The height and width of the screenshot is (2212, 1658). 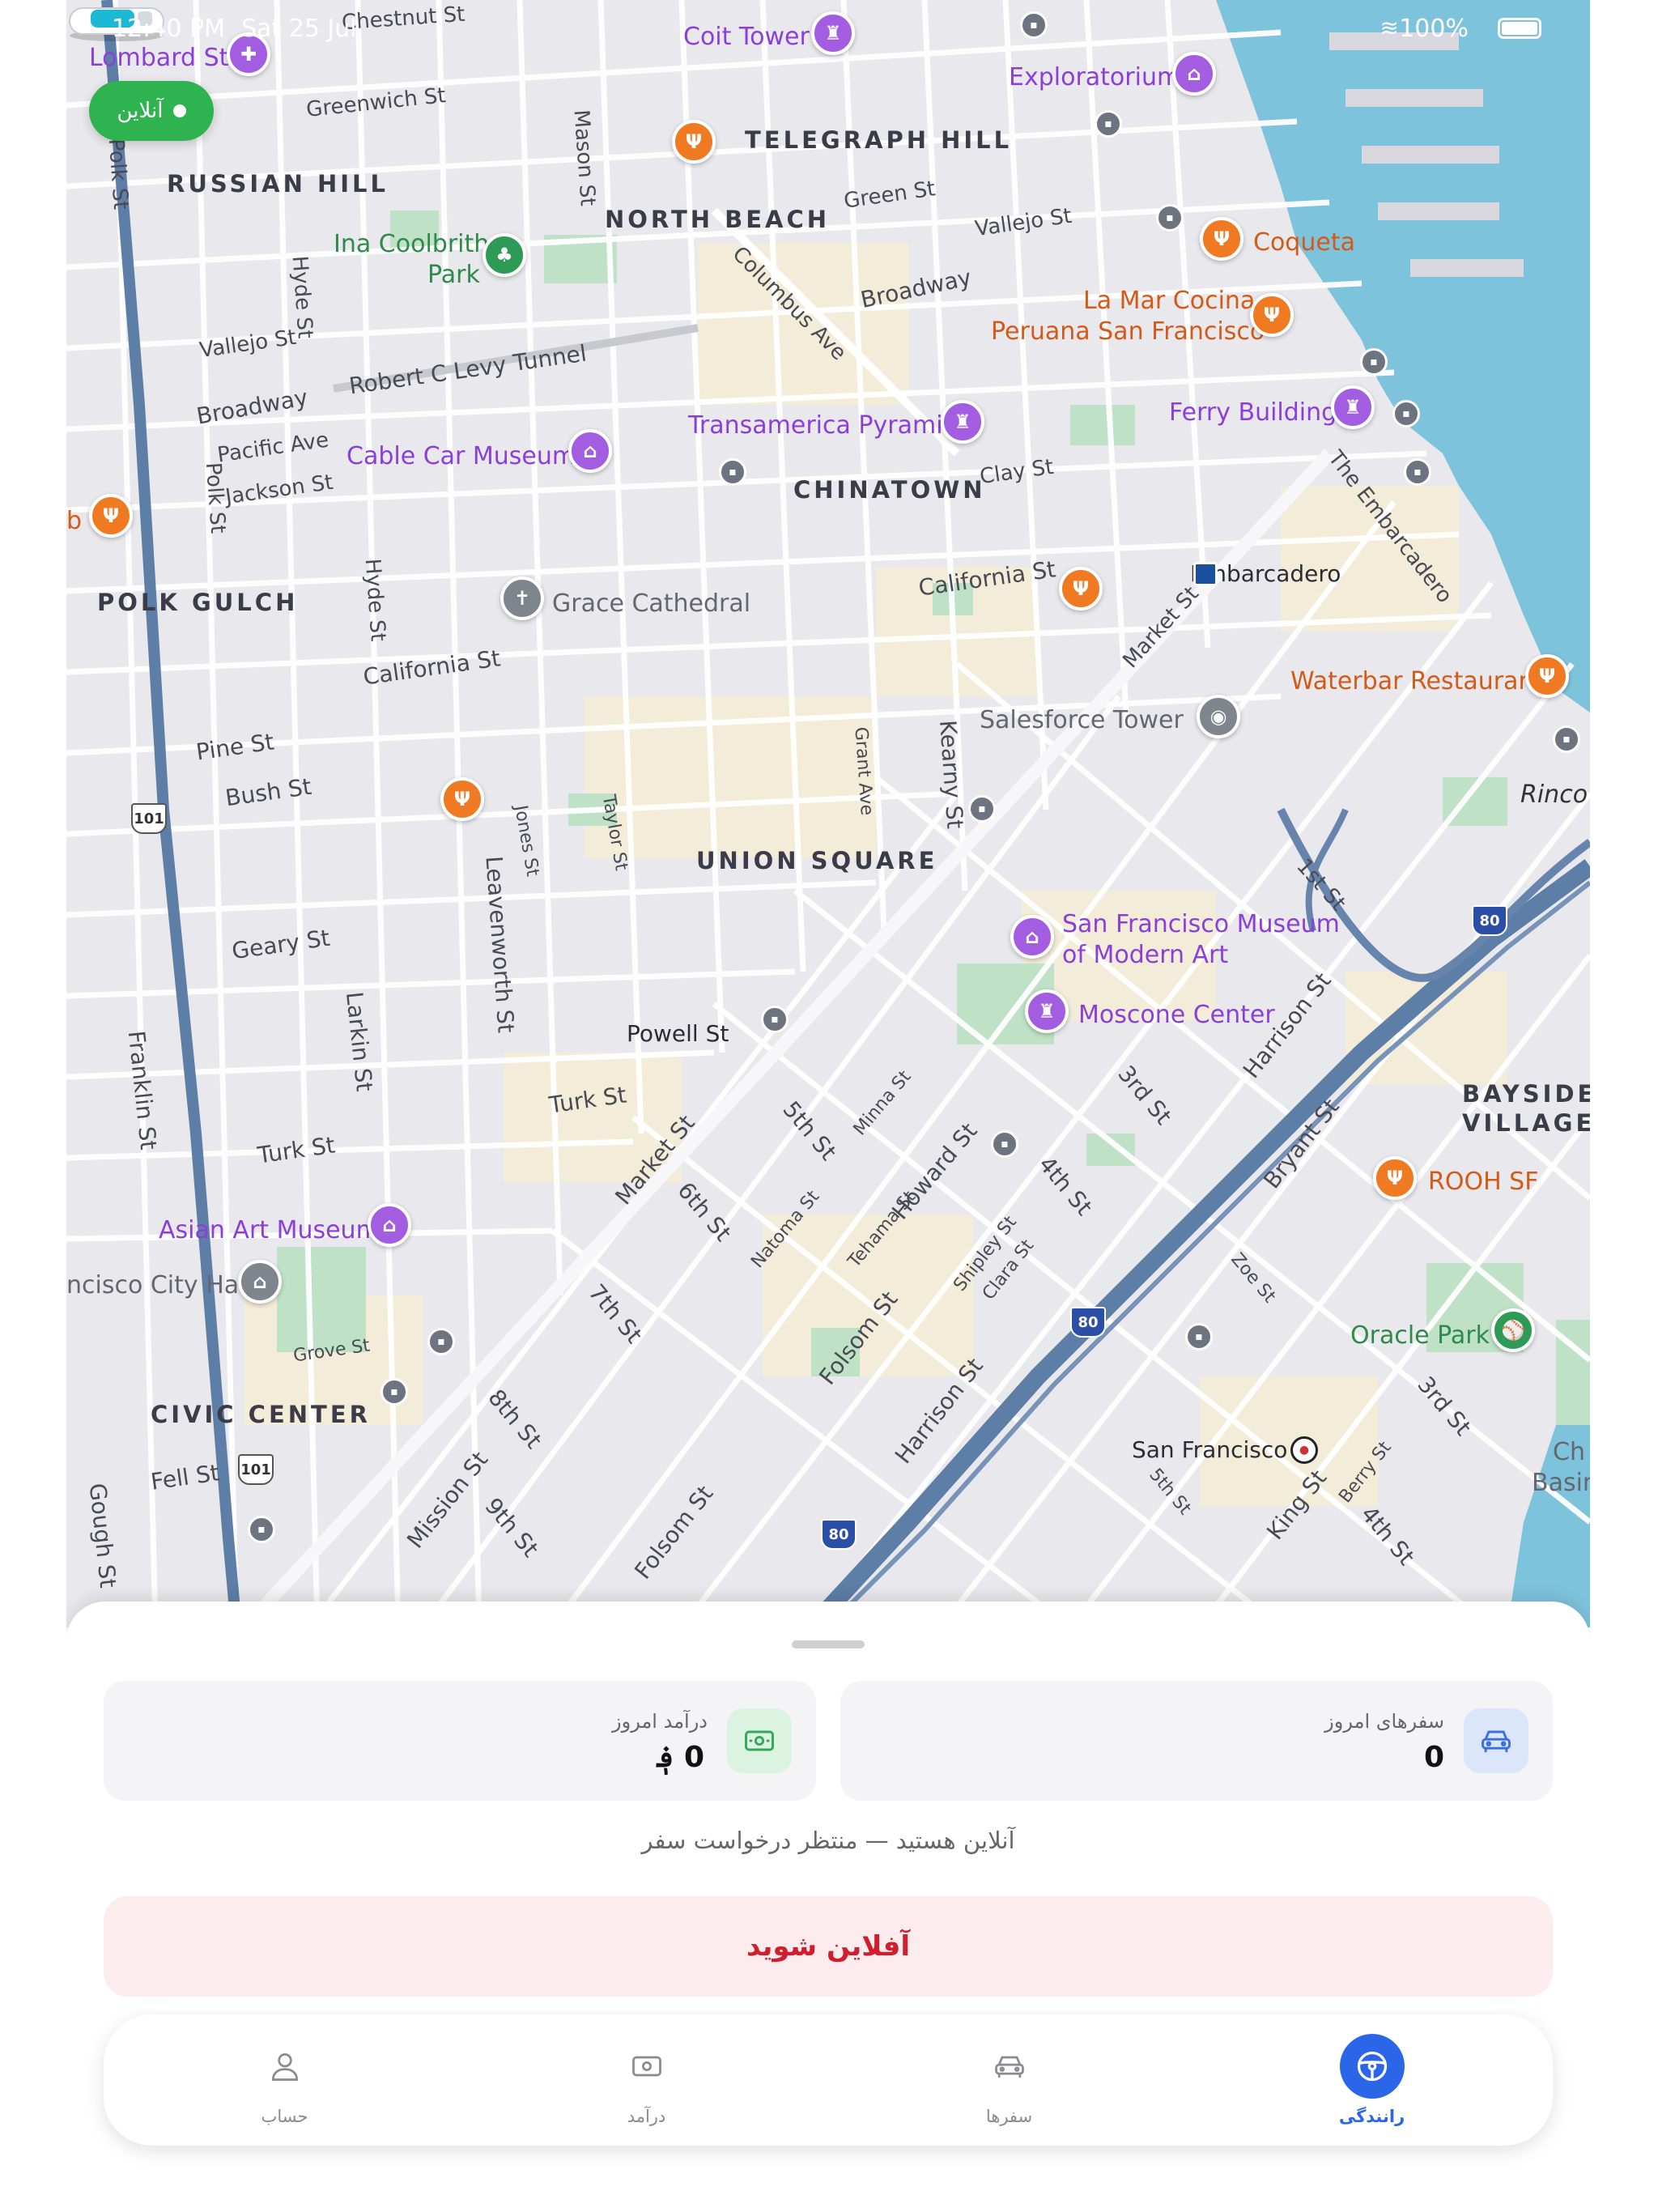 What do you see at coordinates (889, 490) in the screenshot?
I see `map-label-chinatown: CHINATOWN` at bounding box center [889, 490].